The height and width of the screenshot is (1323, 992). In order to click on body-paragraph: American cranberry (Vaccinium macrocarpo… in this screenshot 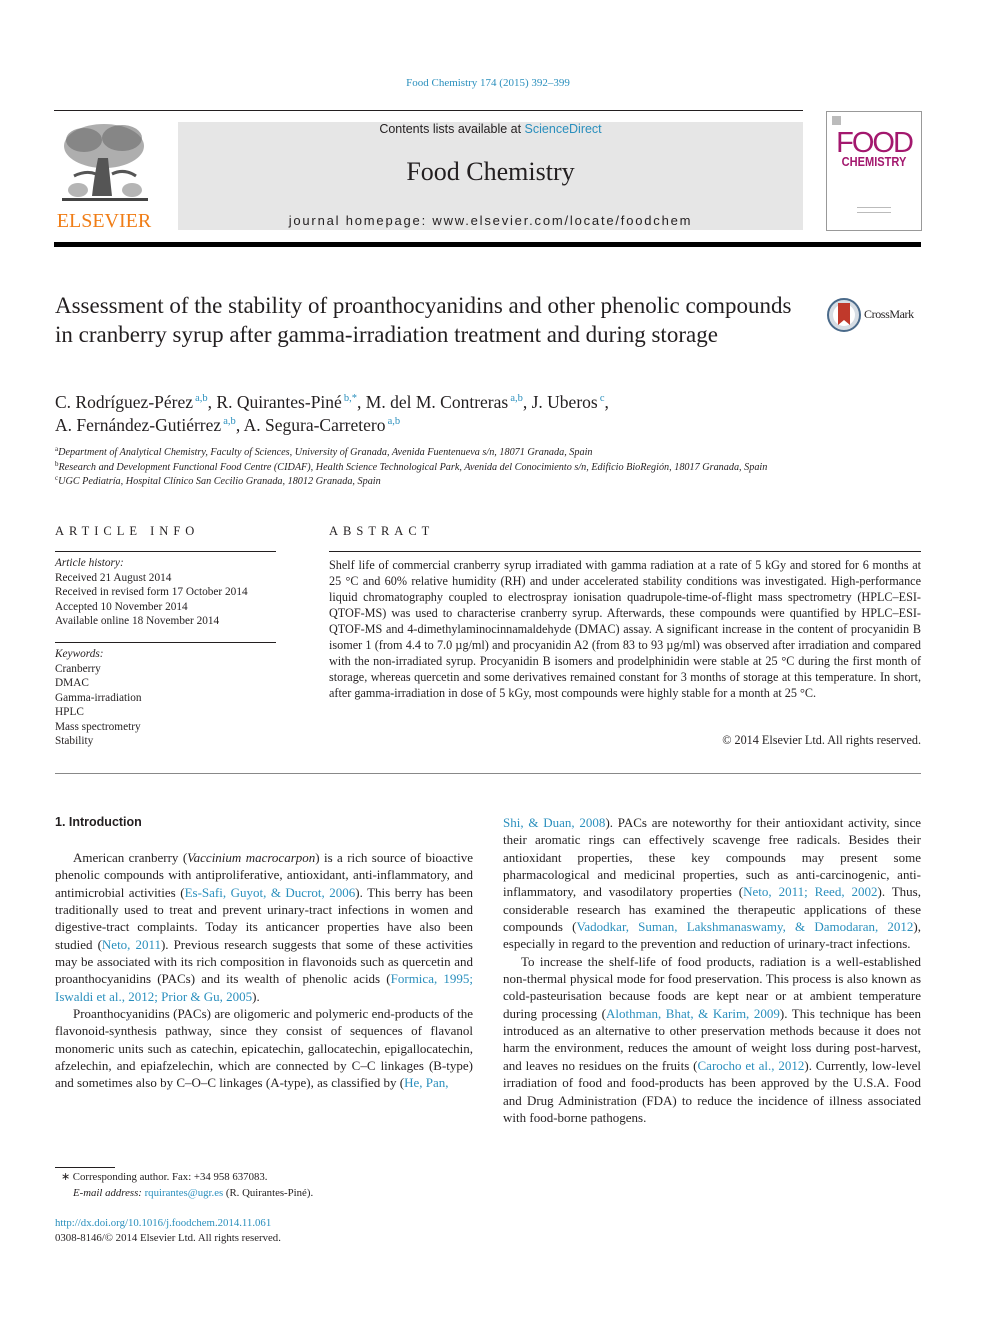, I will do `click(264, 927)`.